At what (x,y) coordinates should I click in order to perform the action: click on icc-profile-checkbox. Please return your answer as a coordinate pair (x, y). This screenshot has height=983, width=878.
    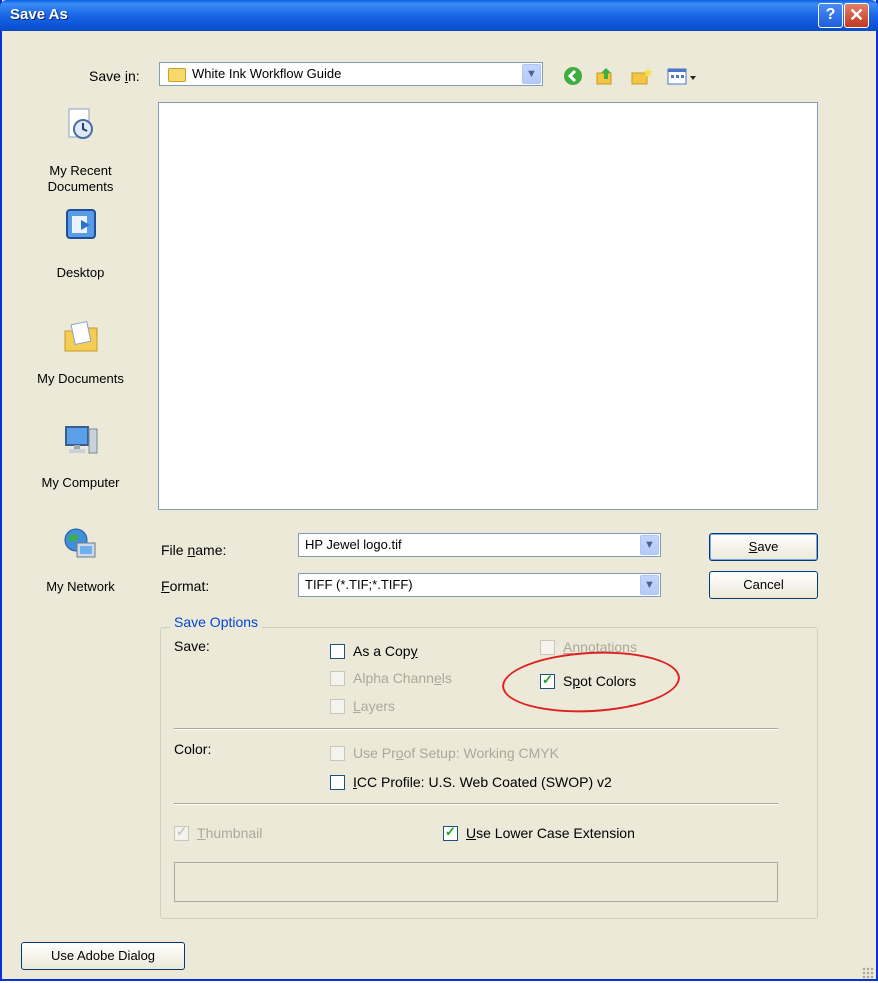
    Looking at the image, I should click on (337, 782).